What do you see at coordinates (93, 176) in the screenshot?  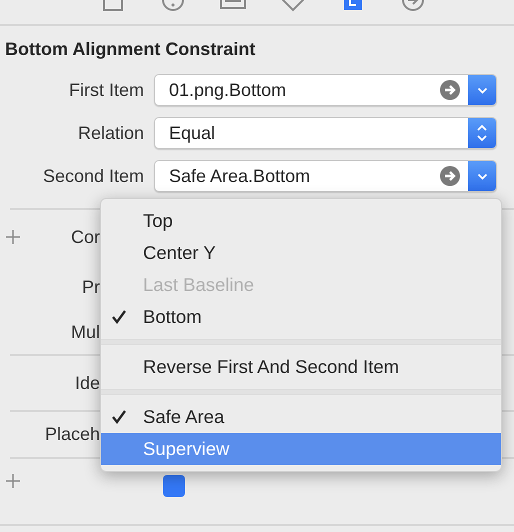 I see `field-label: Second Item` at bounding box center [93, 176].